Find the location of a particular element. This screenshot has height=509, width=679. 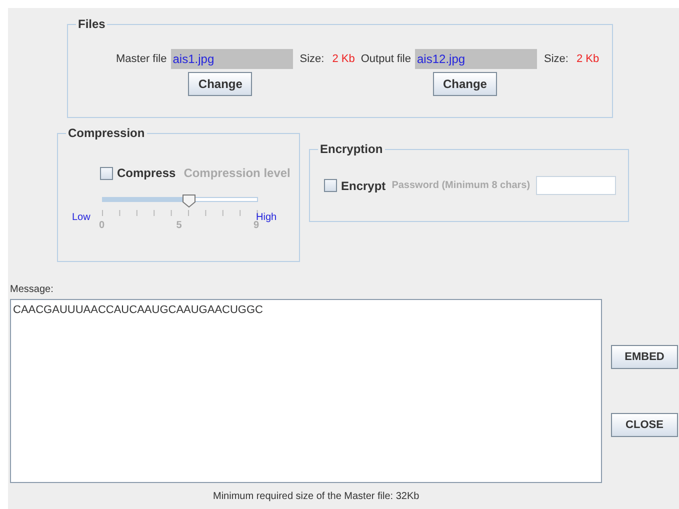

action-button: CLOSE is located at coordinates (644, 425).